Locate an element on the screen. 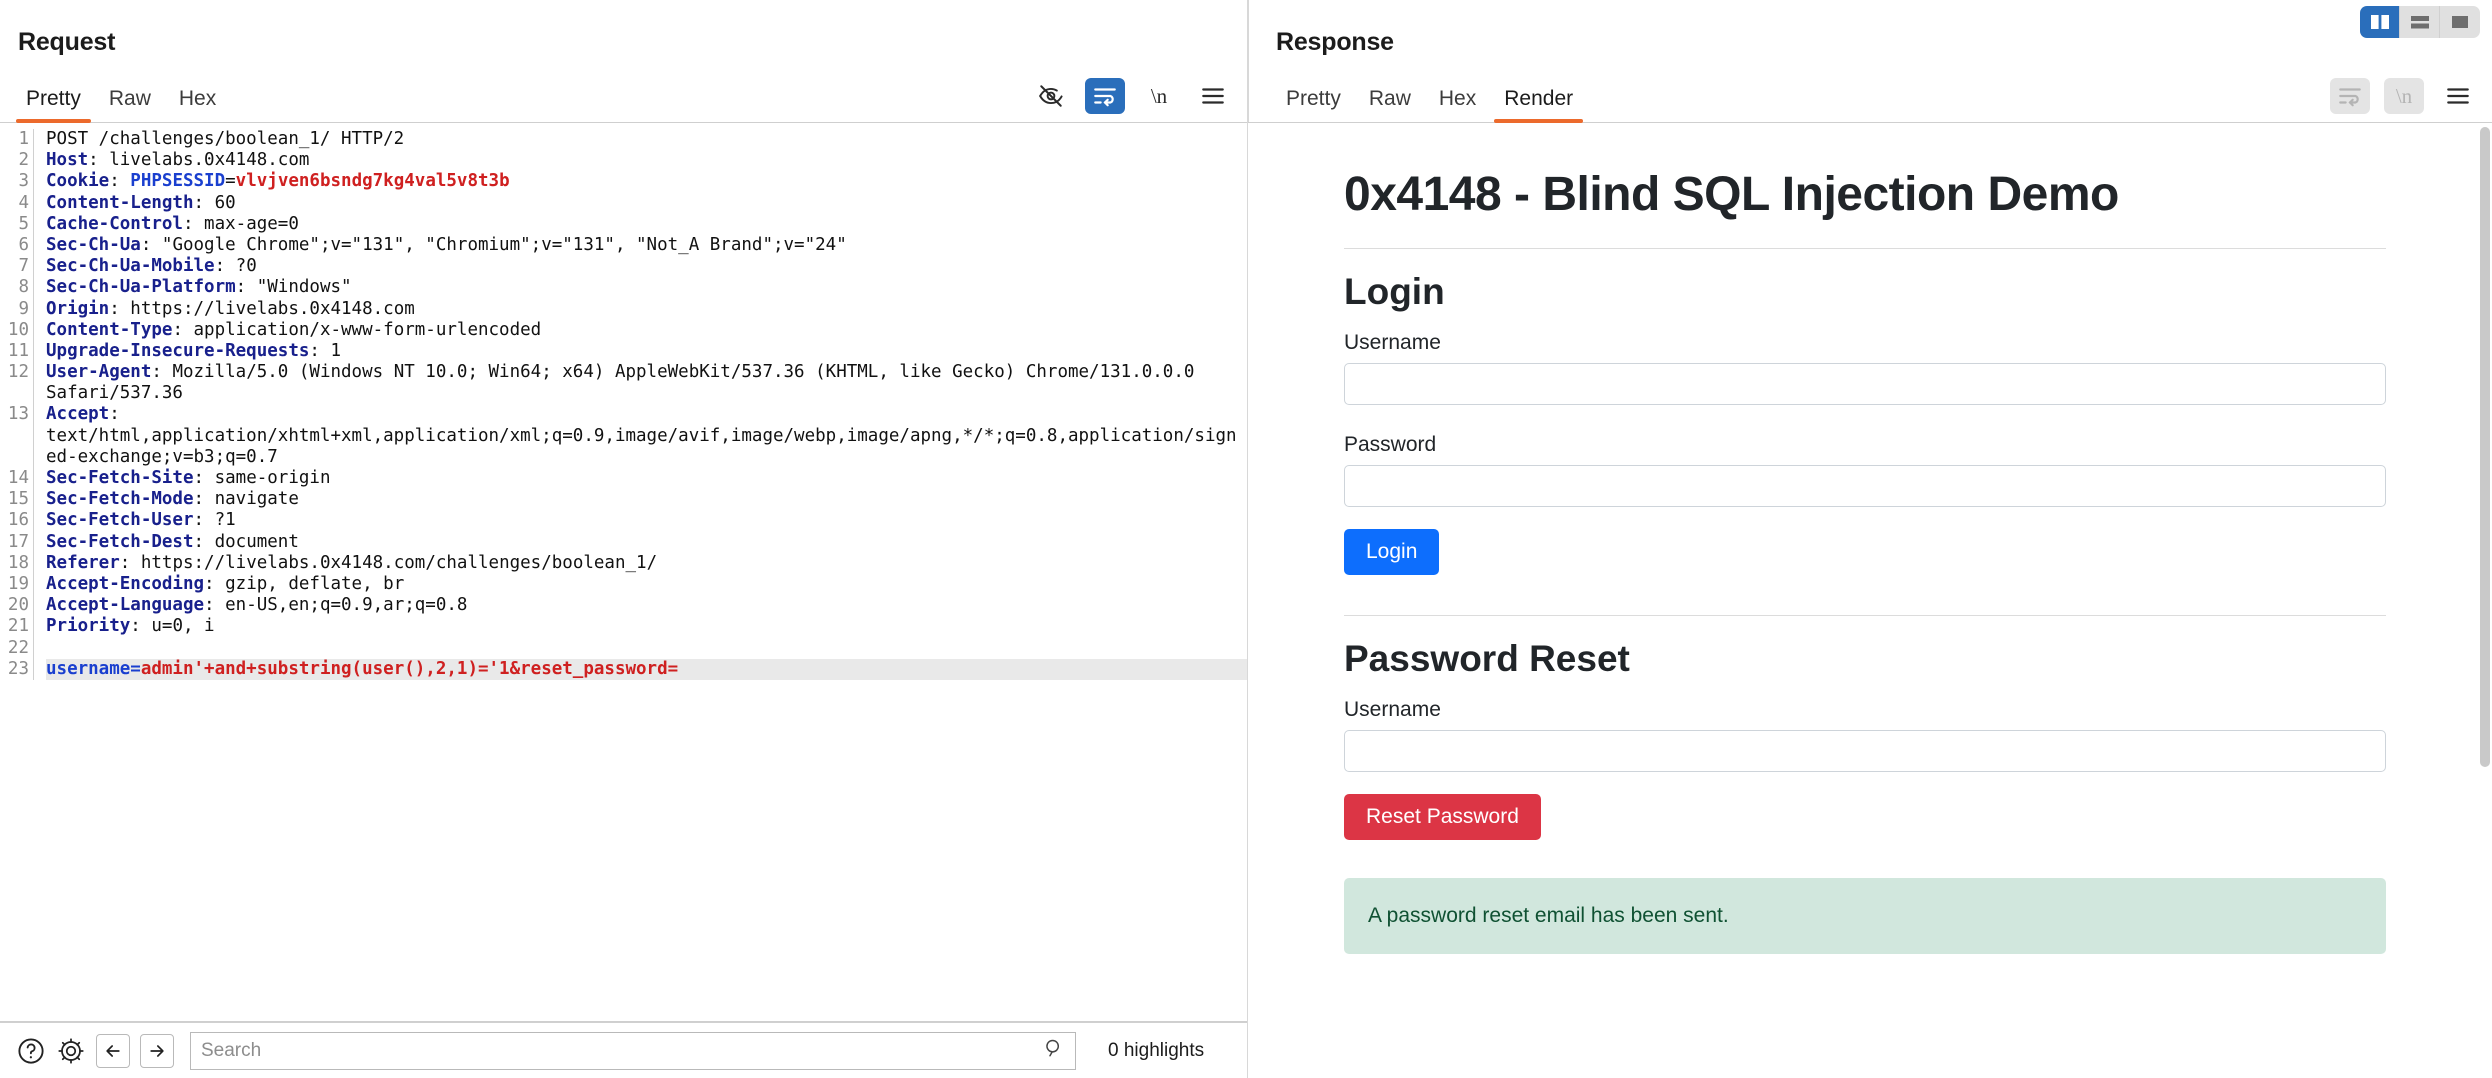 Image resolution: width=2492 pixels, height=1078 pixels. layout-vertical-split-button is located at coordinates (2380, 22).